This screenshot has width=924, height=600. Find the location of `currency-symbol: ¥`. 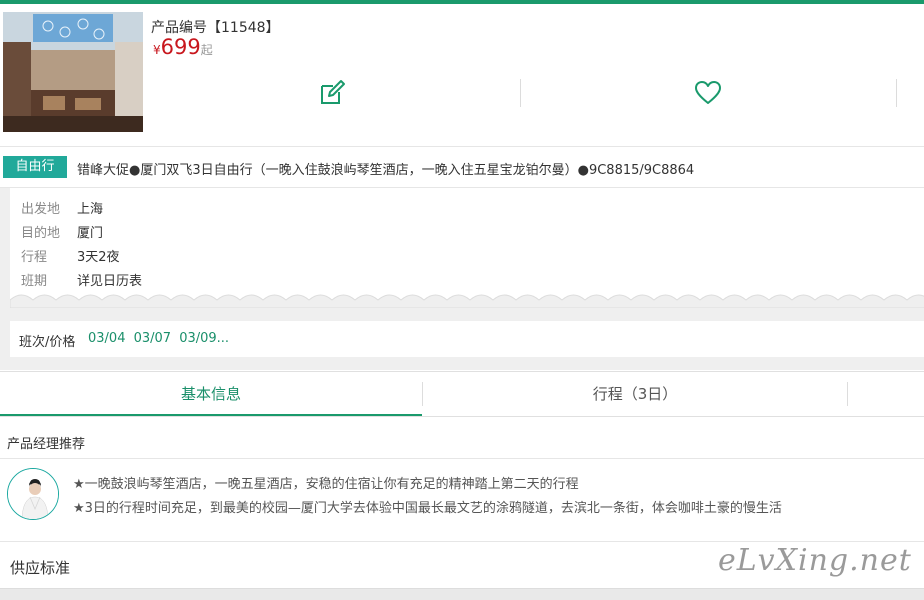

currency-symbol: ¥ is located at coordinates (157, 50).